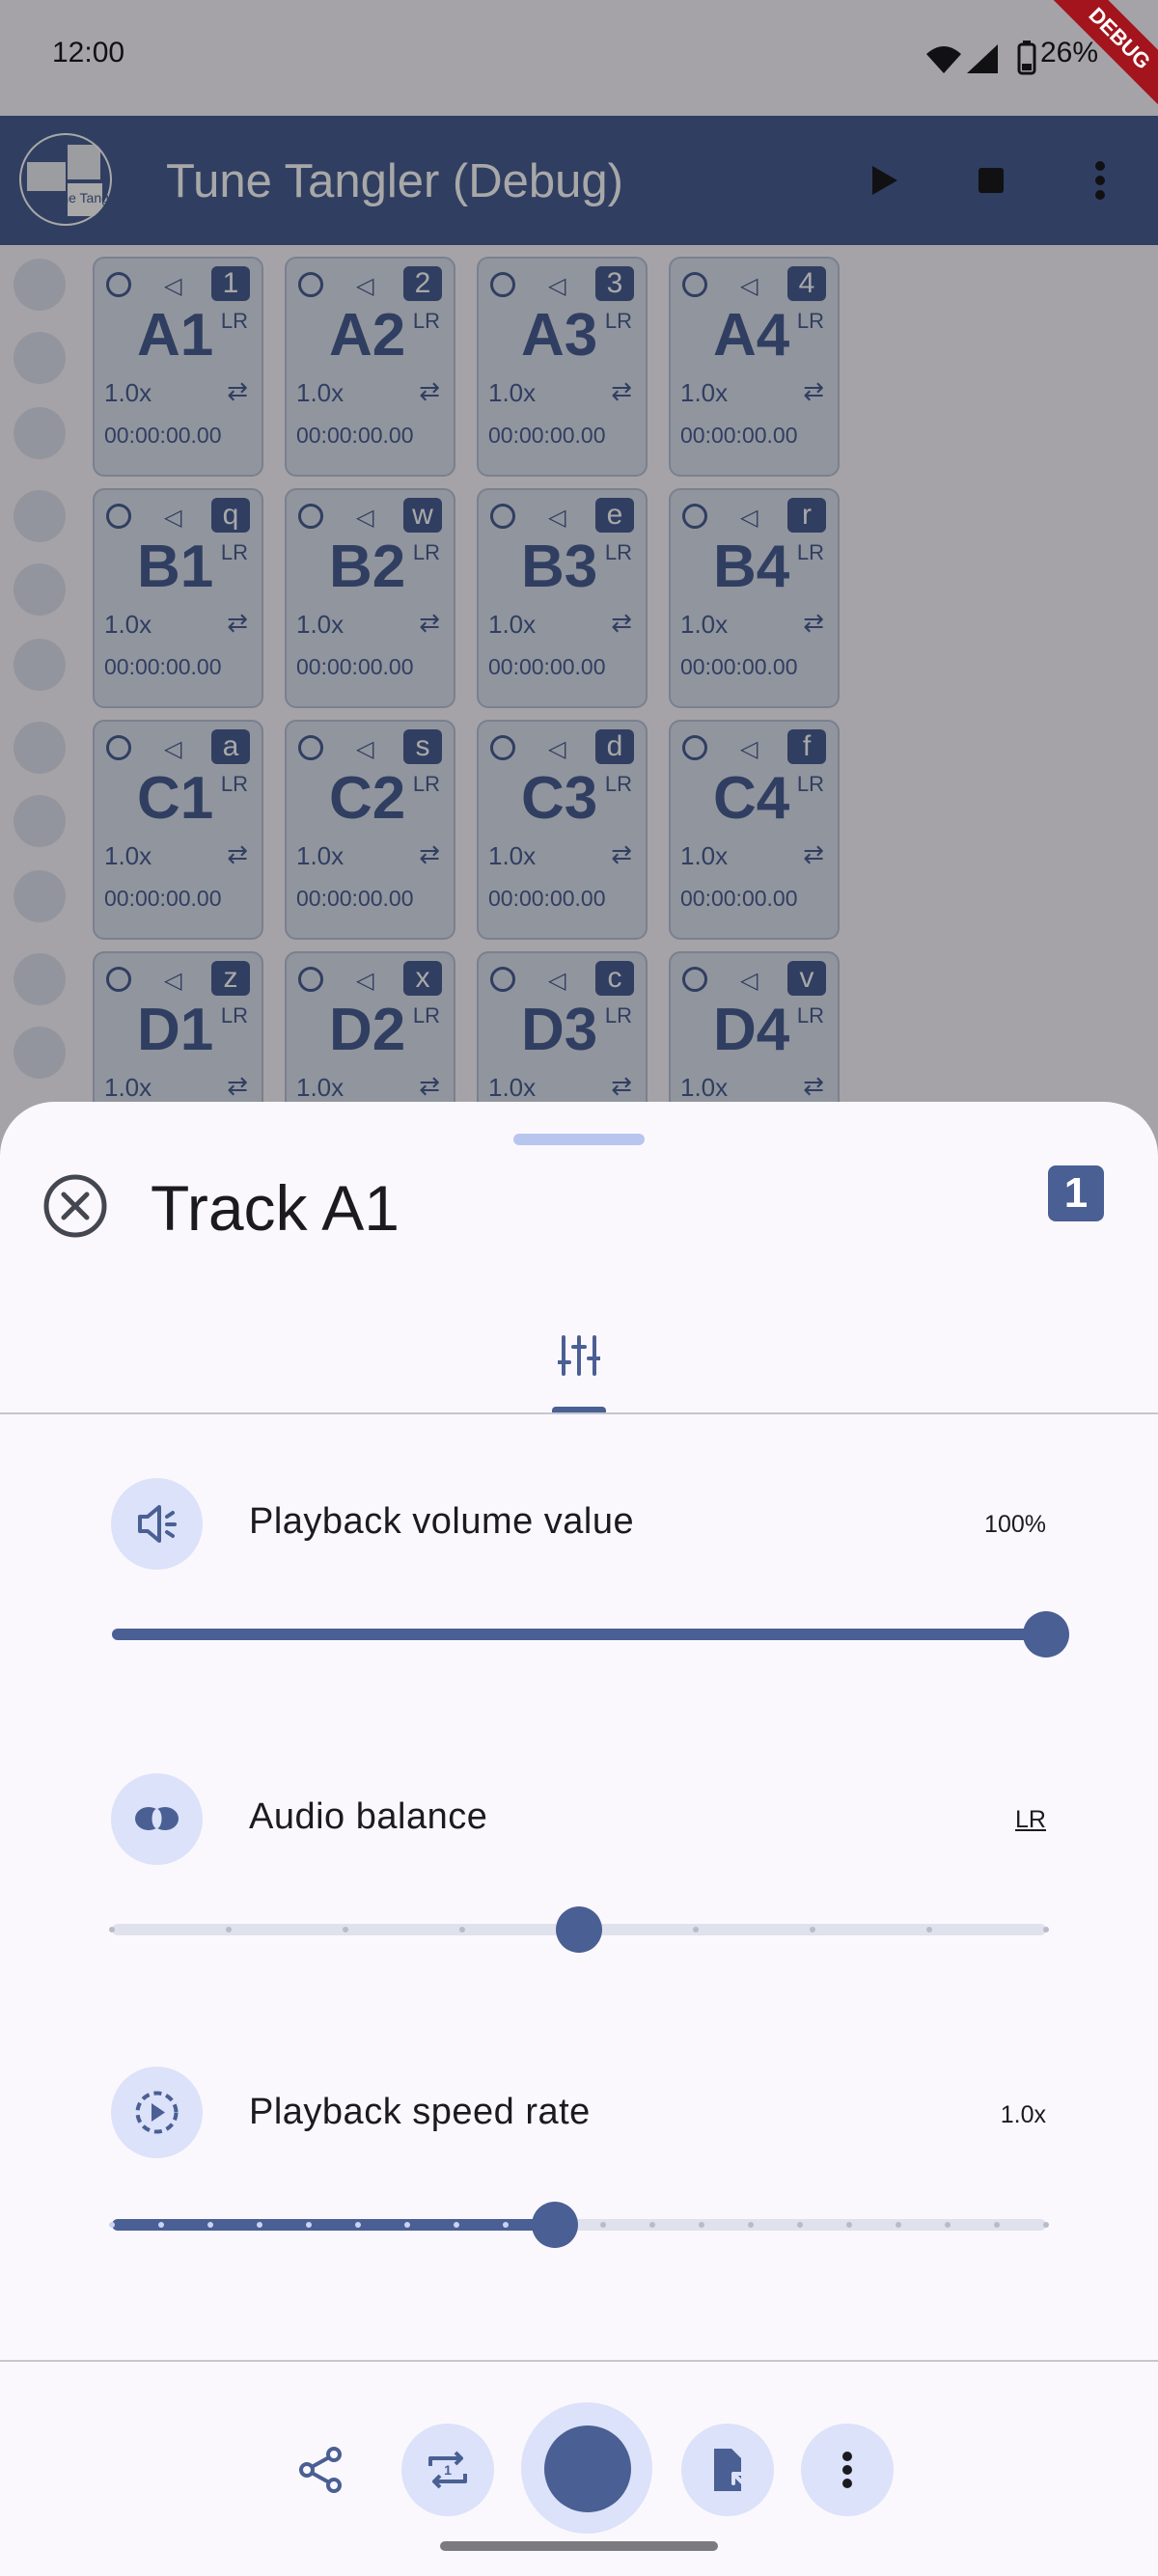  What do you see at coordinates (420, 2112) in the screenshot?
I see `speed-label: Playback speed rate` at bounding box center [420, 2112].